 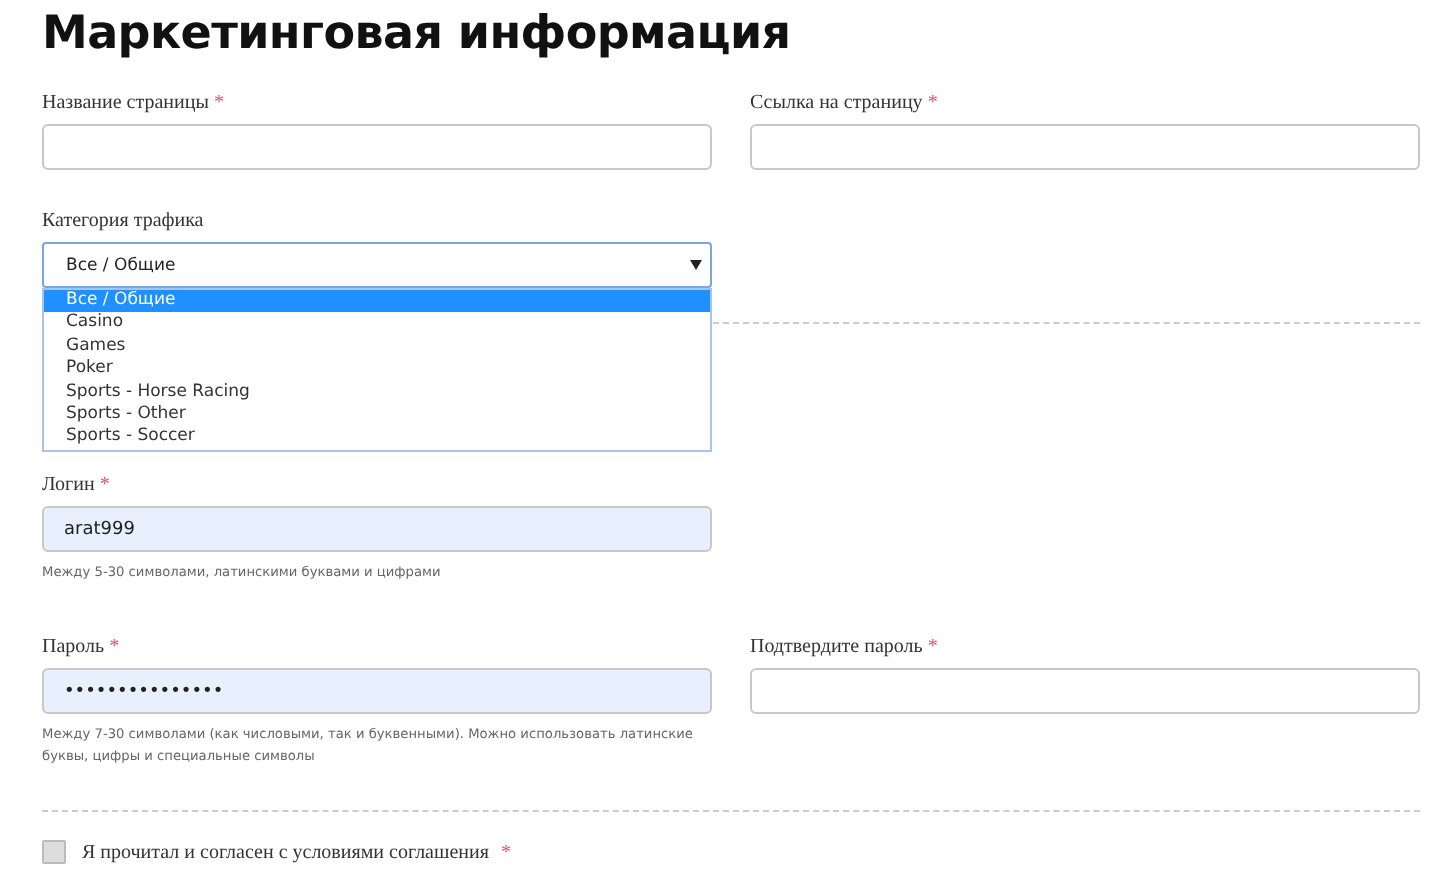 What do you see at coordinates (377, 393) in the screenshot?
I see `dropdown-option: Sports - Horse Racing` at bounding box center [377, 393].